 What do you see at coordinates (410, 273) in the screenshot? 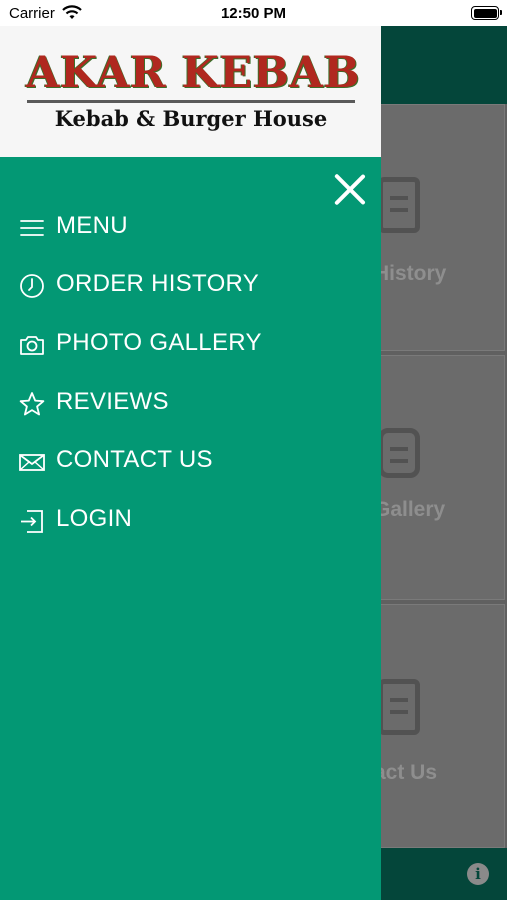
I see `background-tile-label: History` at bounding box center [410, 273].